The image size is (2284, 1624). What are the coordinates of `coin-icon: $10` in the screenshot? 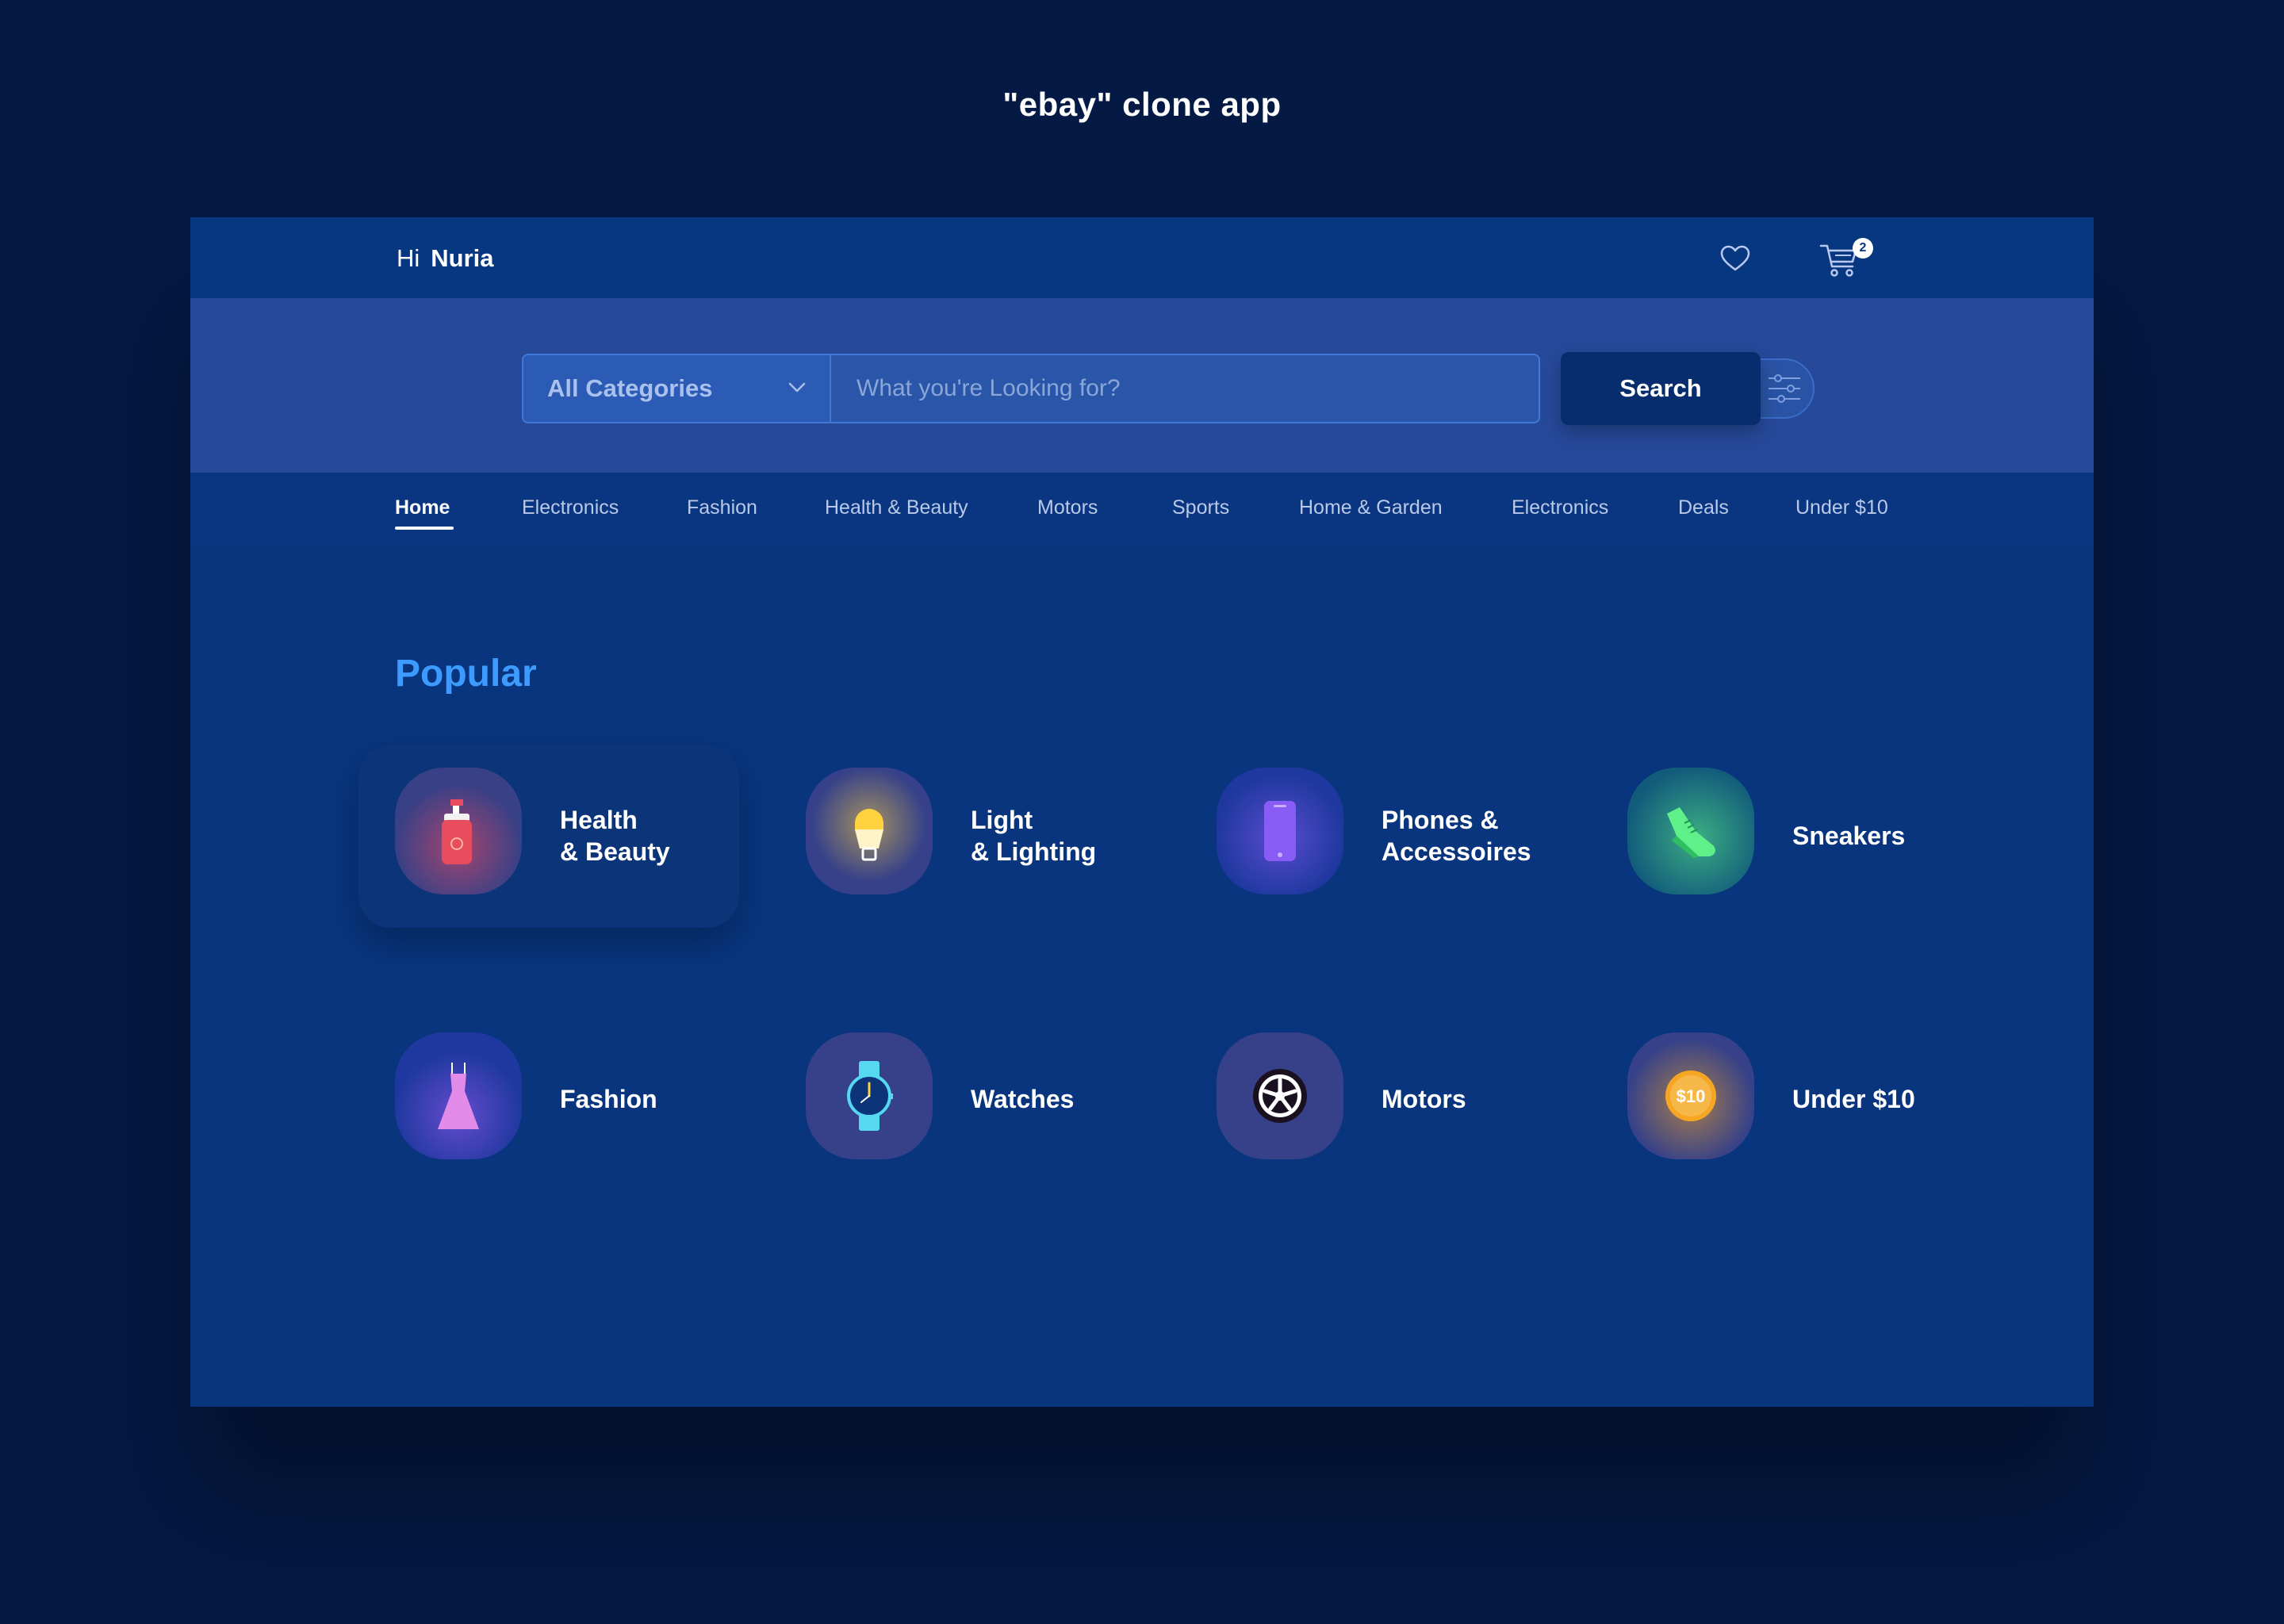 It's located at (1690, 1095).